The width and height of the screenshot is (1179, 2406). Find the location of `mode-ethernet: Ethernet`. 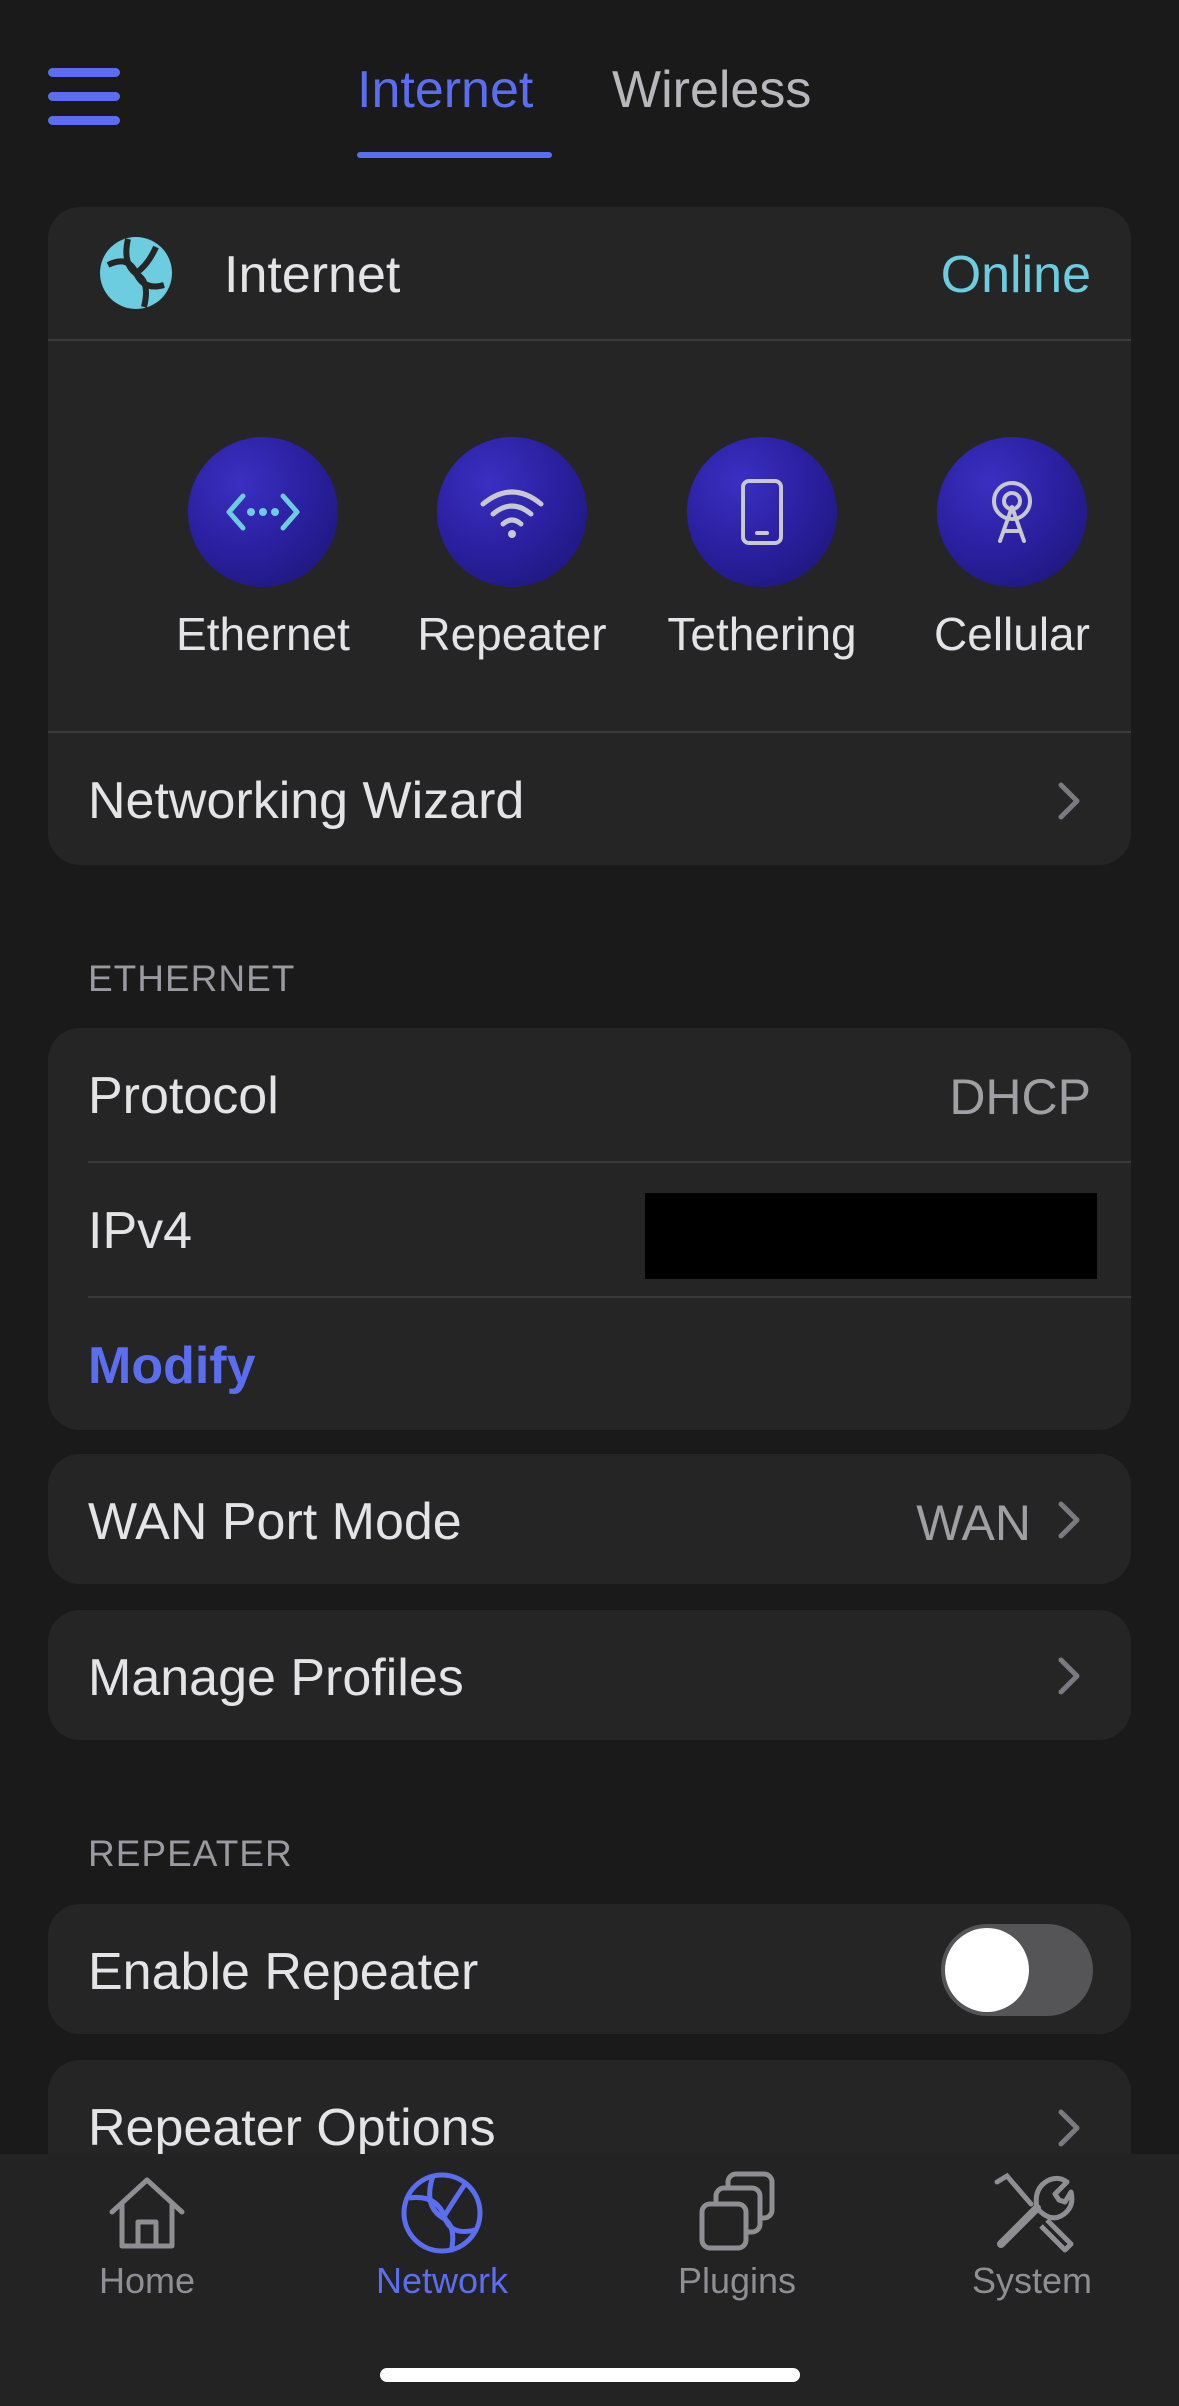

mode-ethernet: Ethernet is located at coordinates (263, 549).